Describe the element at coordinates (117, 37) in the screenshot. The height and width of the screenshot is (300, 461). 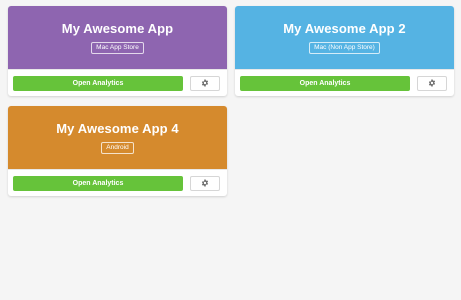
I see `app-card-header: My Awesome App Mac App Store` at that location.